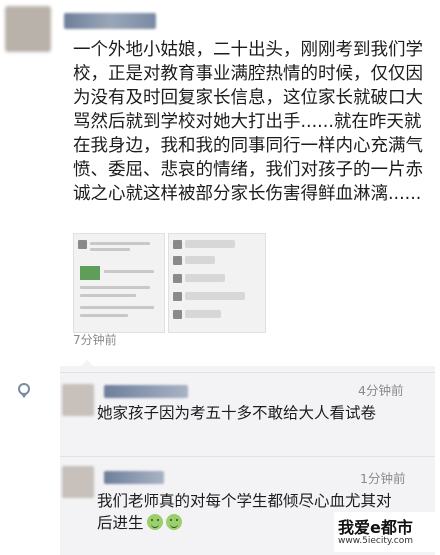 The width and height of the screenshot is (440, 555). Describe the element at coordinates (237, 413) in the screenshot. I see `comment-text-1: 她家孩子因为考五十多不敢给大人看试卷` at that location.